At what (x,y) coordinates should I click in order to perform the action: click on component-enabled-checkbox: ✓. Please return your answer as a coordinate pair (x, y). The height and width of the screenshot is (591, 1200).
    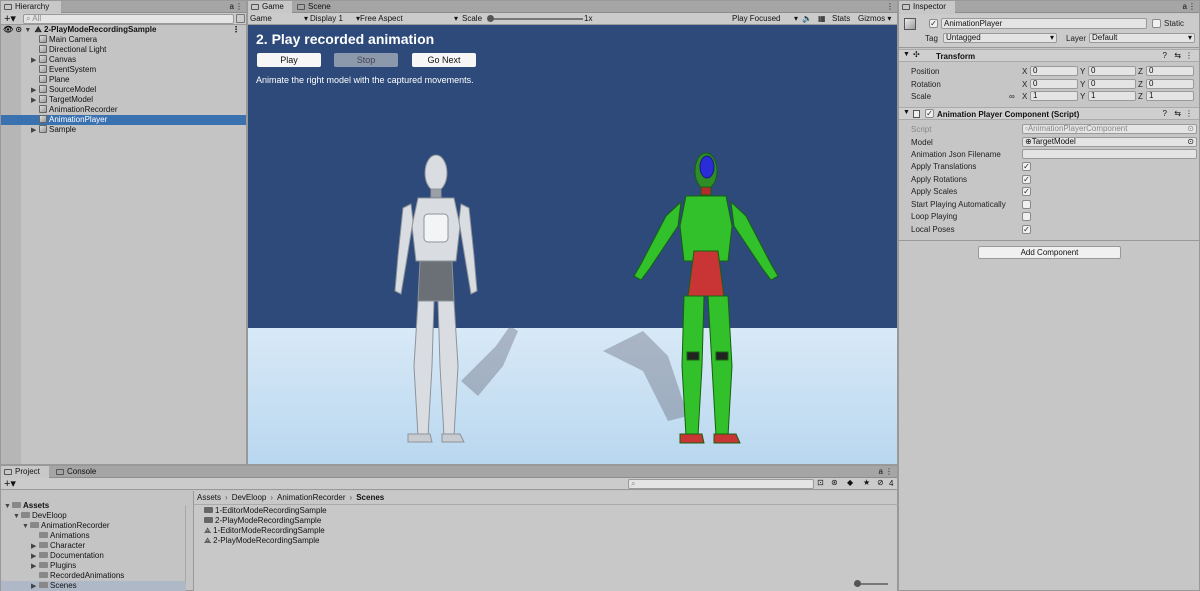
    Looking at the image, I should click on (929, 113).